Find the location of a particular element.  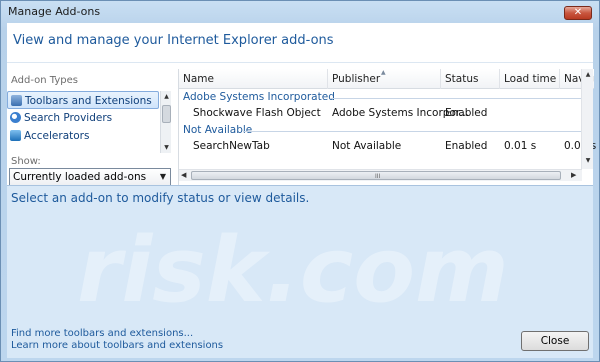

type-item-accelerators: Accelerators is located at coordinates (83, 136).